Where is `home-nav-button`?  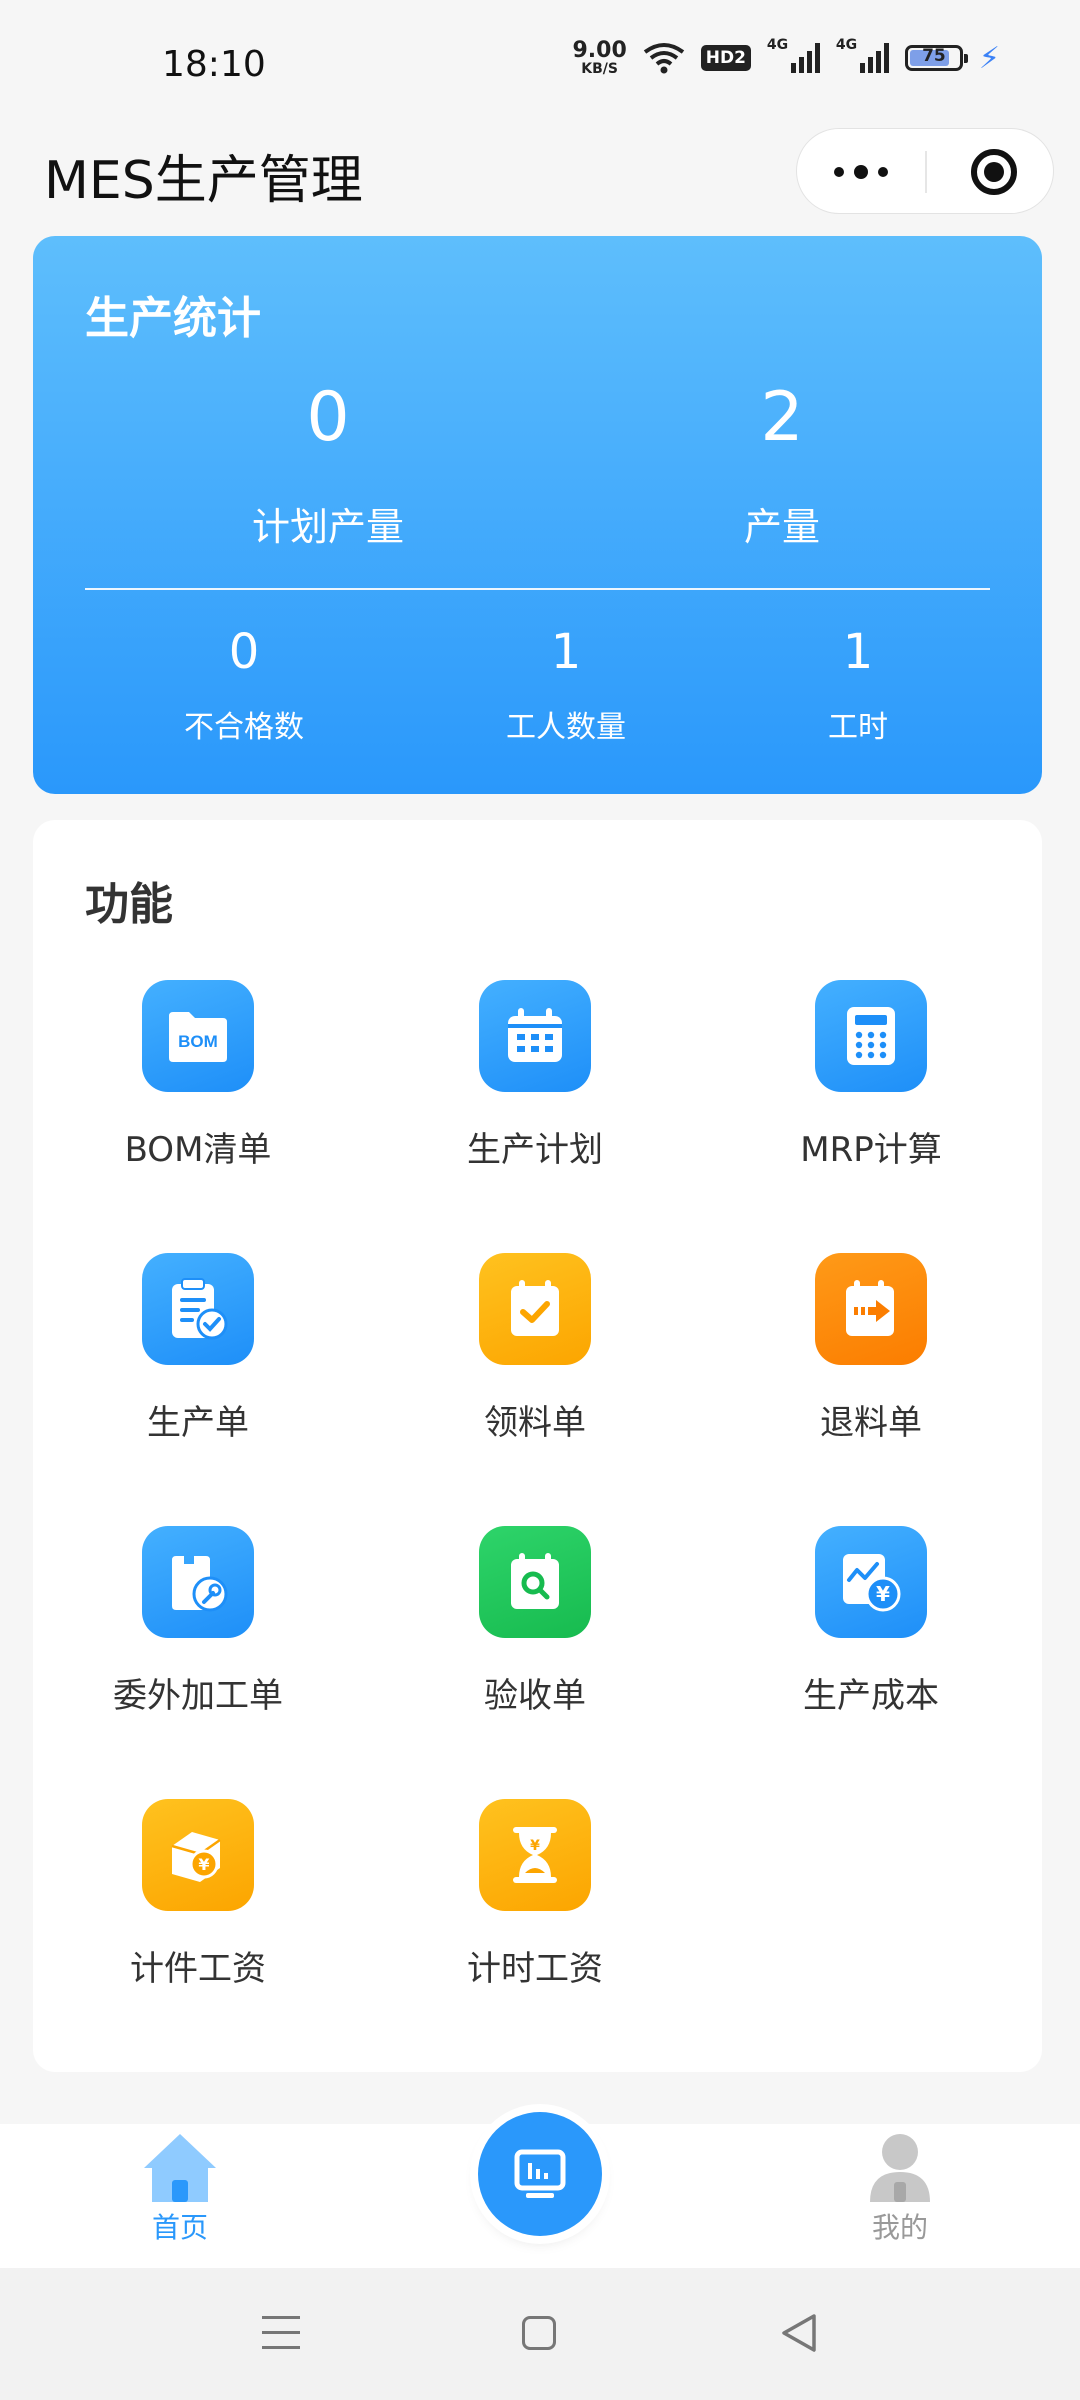
home-nav-button is located at coordinates (539, 2333).